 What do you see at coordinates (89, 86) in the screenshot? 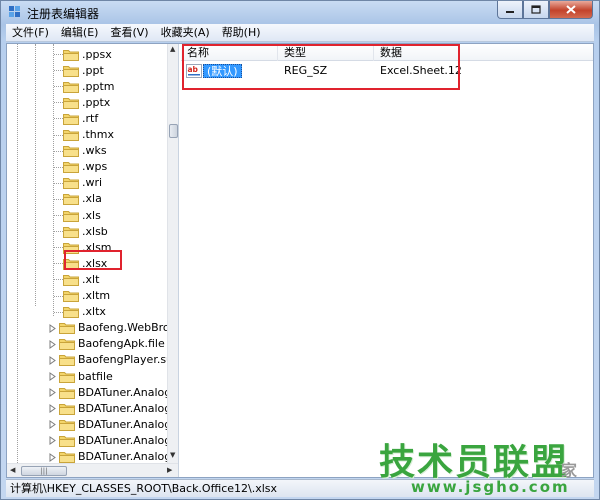
I see `tree-item-pptm: .pptm` at bounding box center [89, 86].